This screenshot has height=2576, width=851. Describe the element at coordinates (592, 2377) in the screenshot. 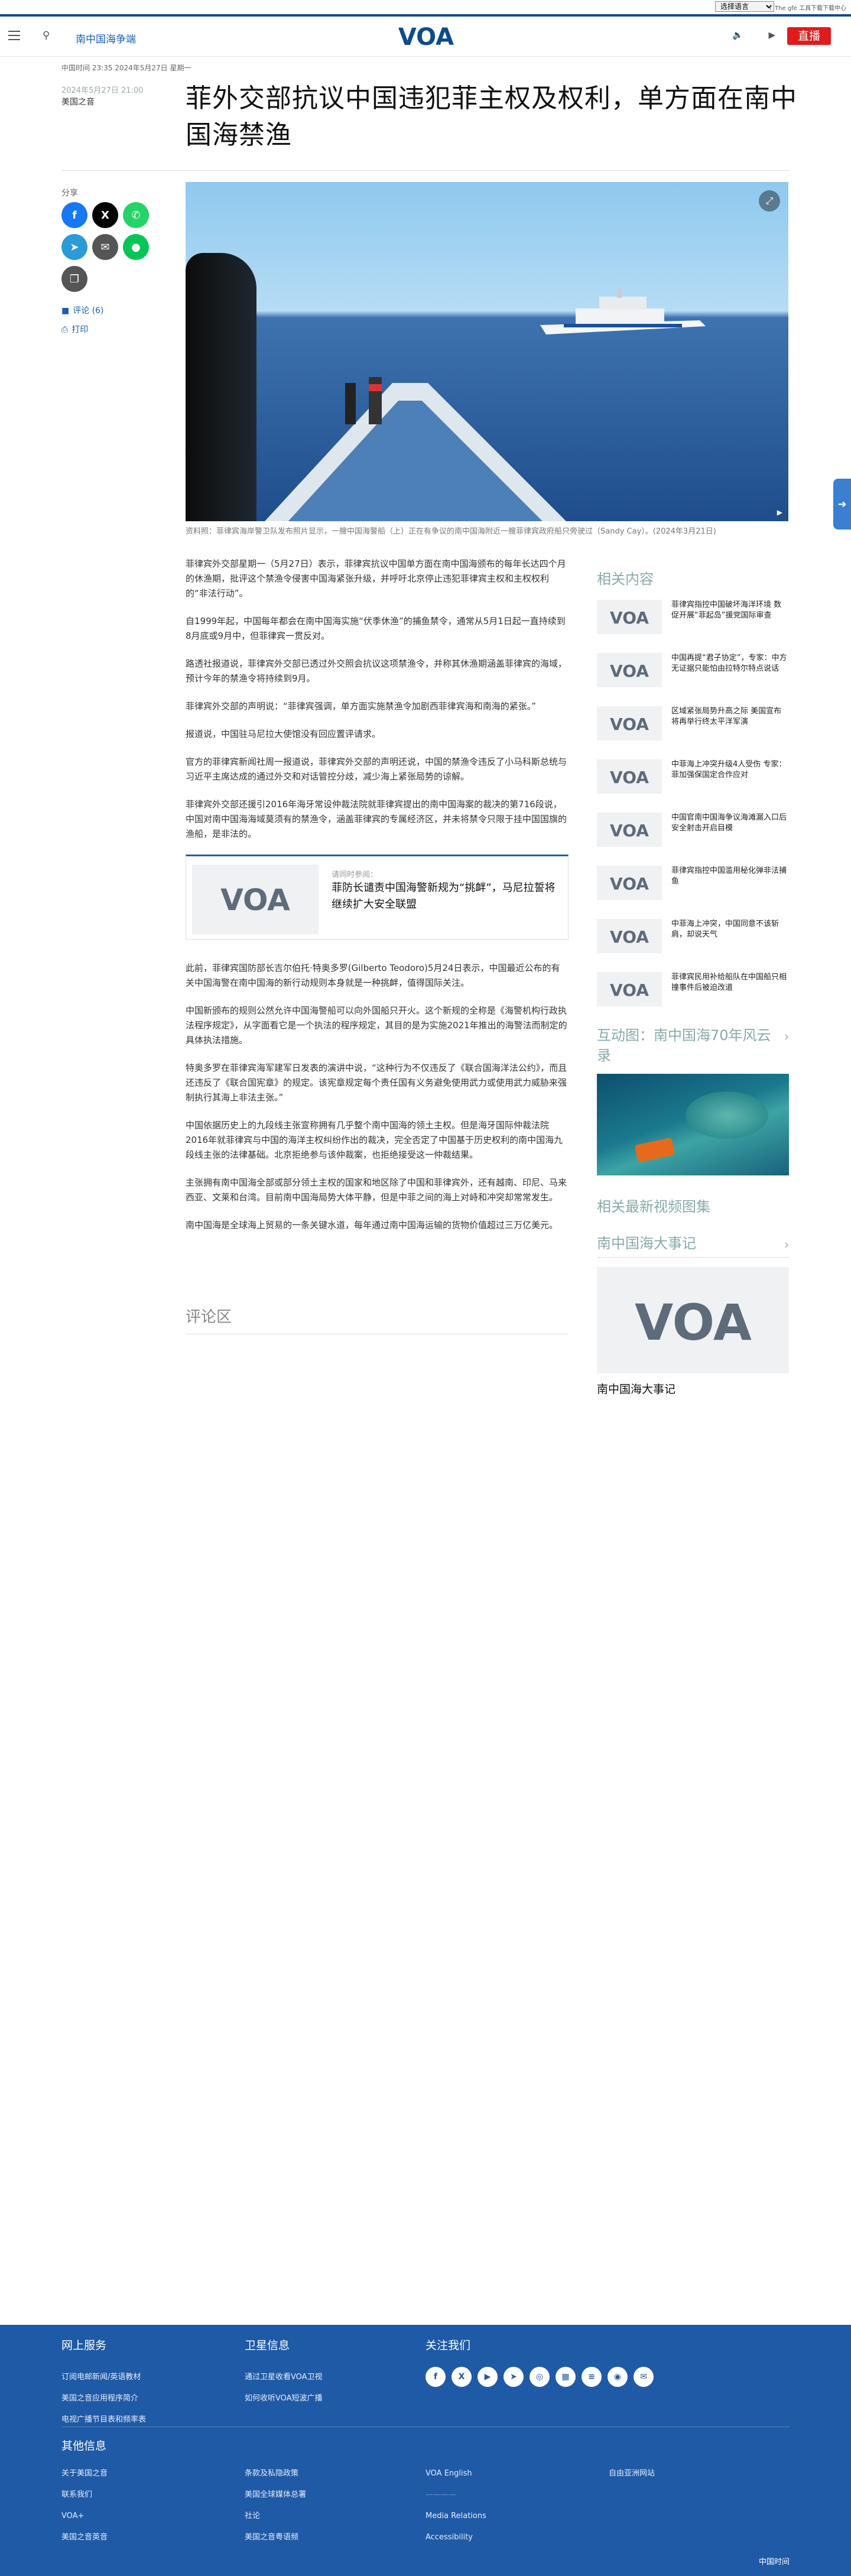

I see `rss-icon: ≡` at that location.